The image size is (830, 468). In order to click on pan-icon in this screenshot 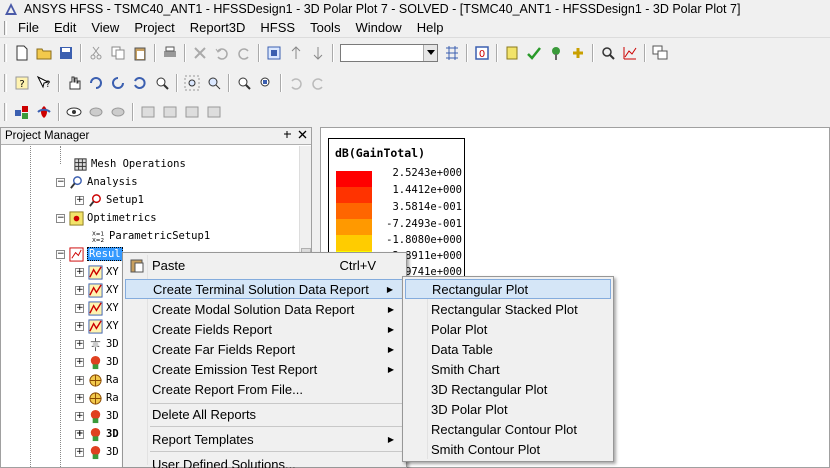, I will do `click(74, 83)`.